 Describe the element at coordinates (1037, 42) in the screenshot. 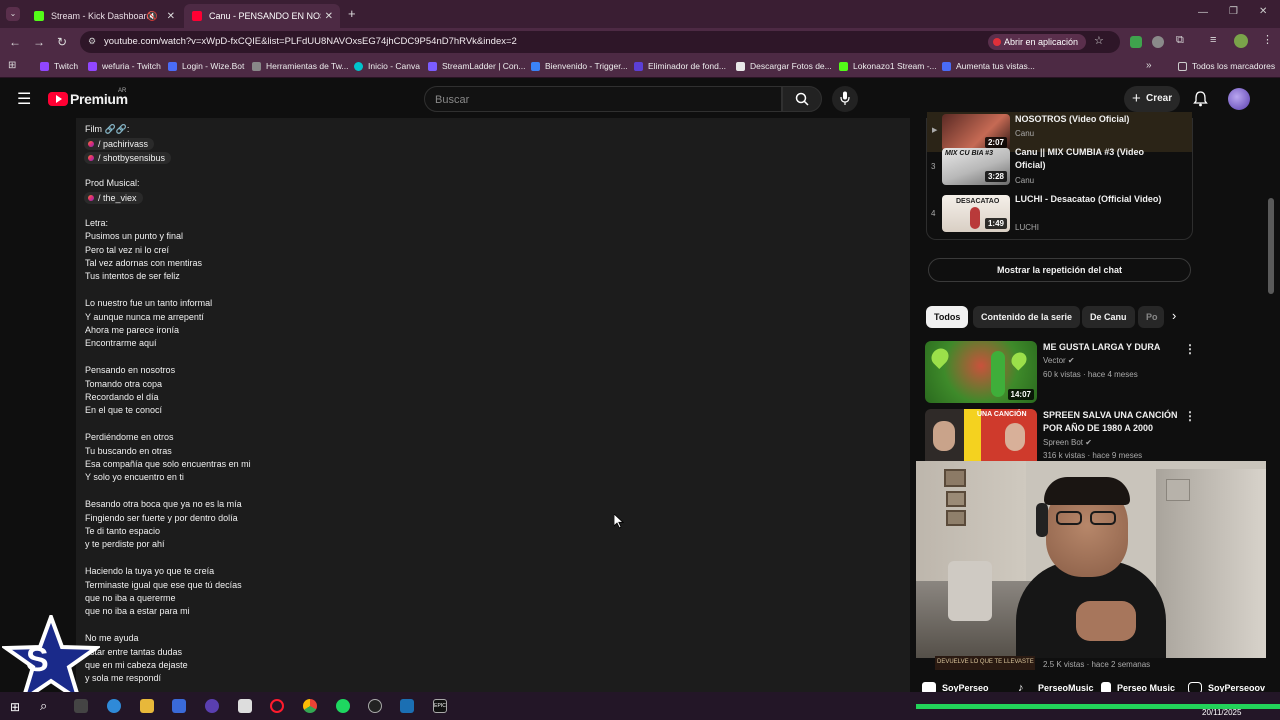

I see `open-in-app-button: Abrir en aplicación` at that location.